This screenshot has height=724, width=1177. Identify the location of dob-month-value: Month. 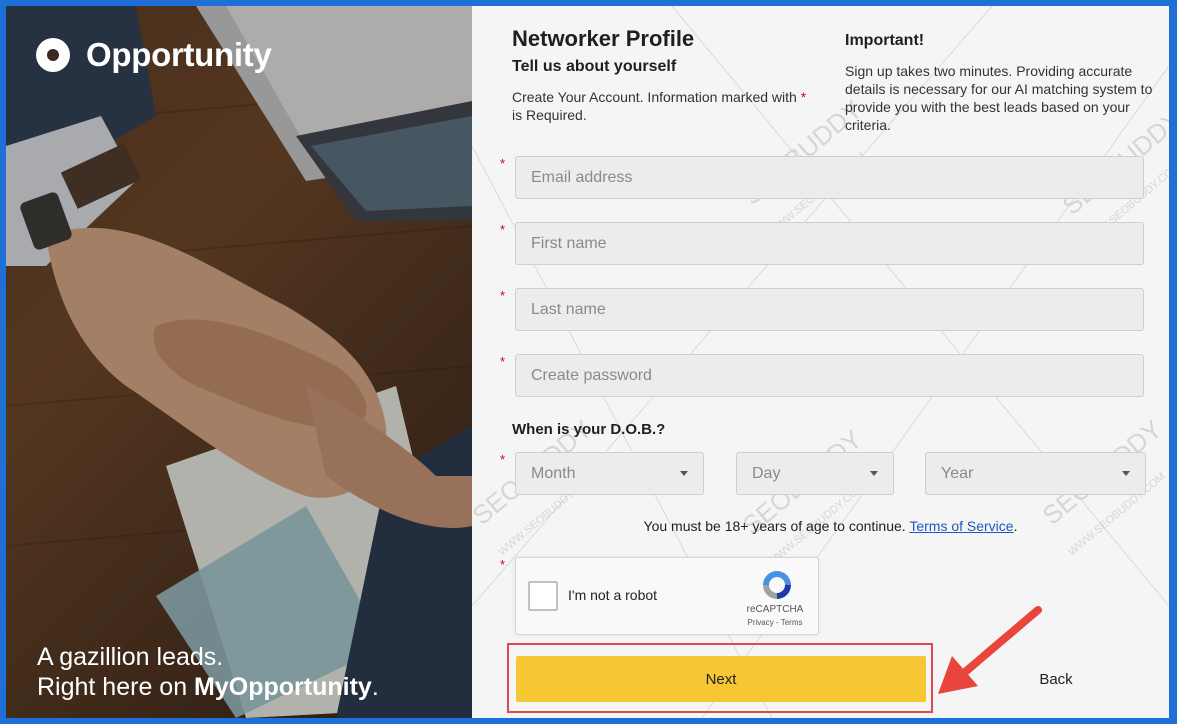
(553, 473).